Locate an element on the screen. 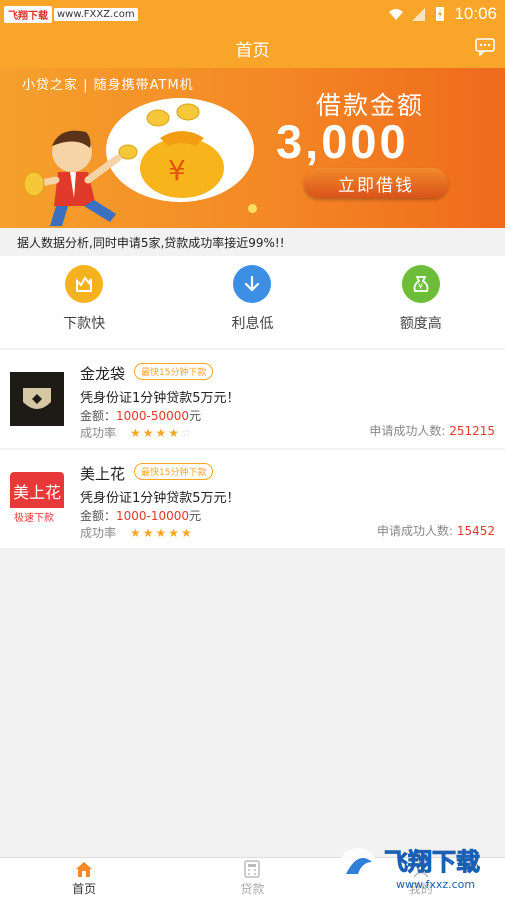 The width and height of the screenshot is (505, 900). product-name: 美上花 is located at coordinates (103, 474).